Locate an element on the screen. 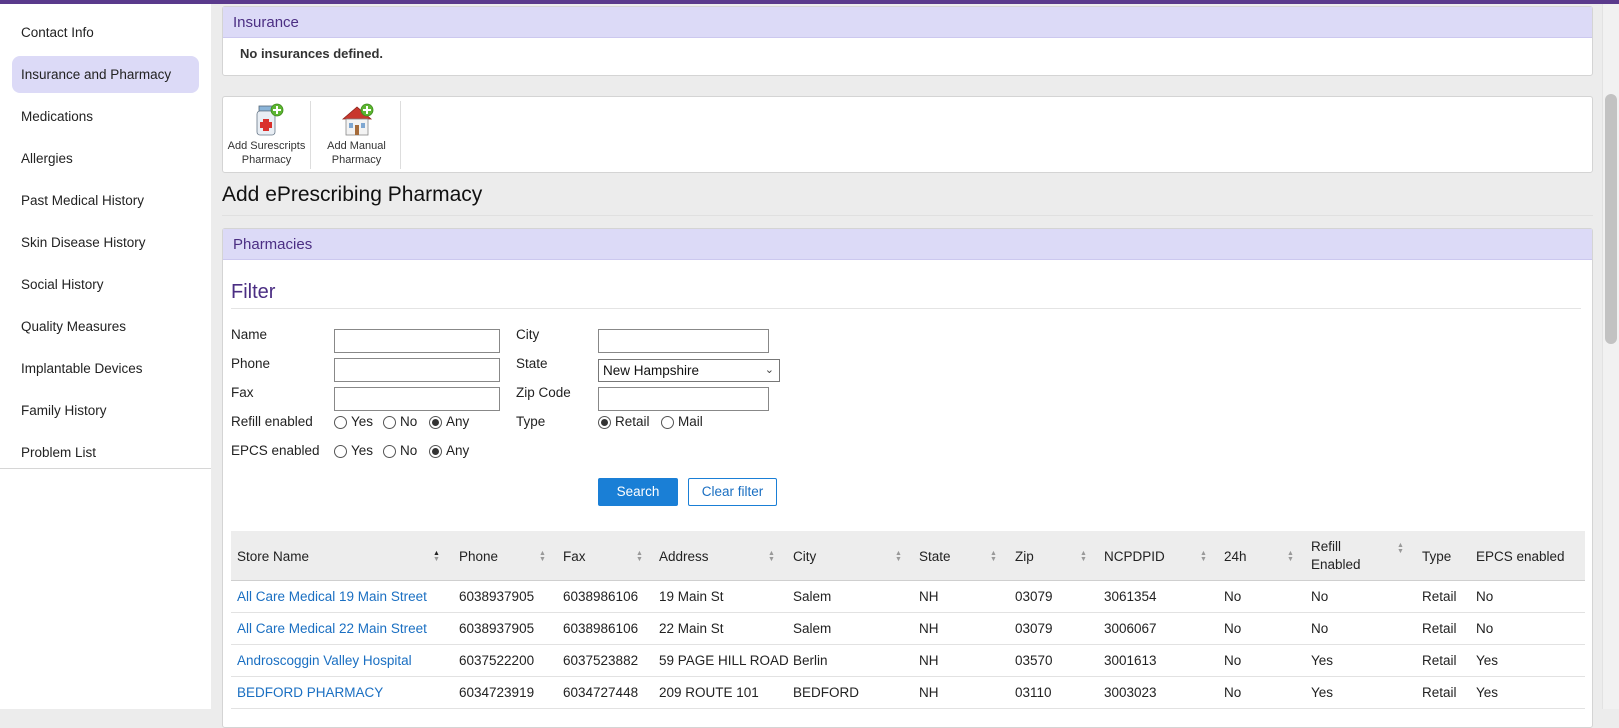 The height and width of the screenshot is (728, 1619). column-header-phone: Phone ▲ ▼ is located at coordinates (505, 556).